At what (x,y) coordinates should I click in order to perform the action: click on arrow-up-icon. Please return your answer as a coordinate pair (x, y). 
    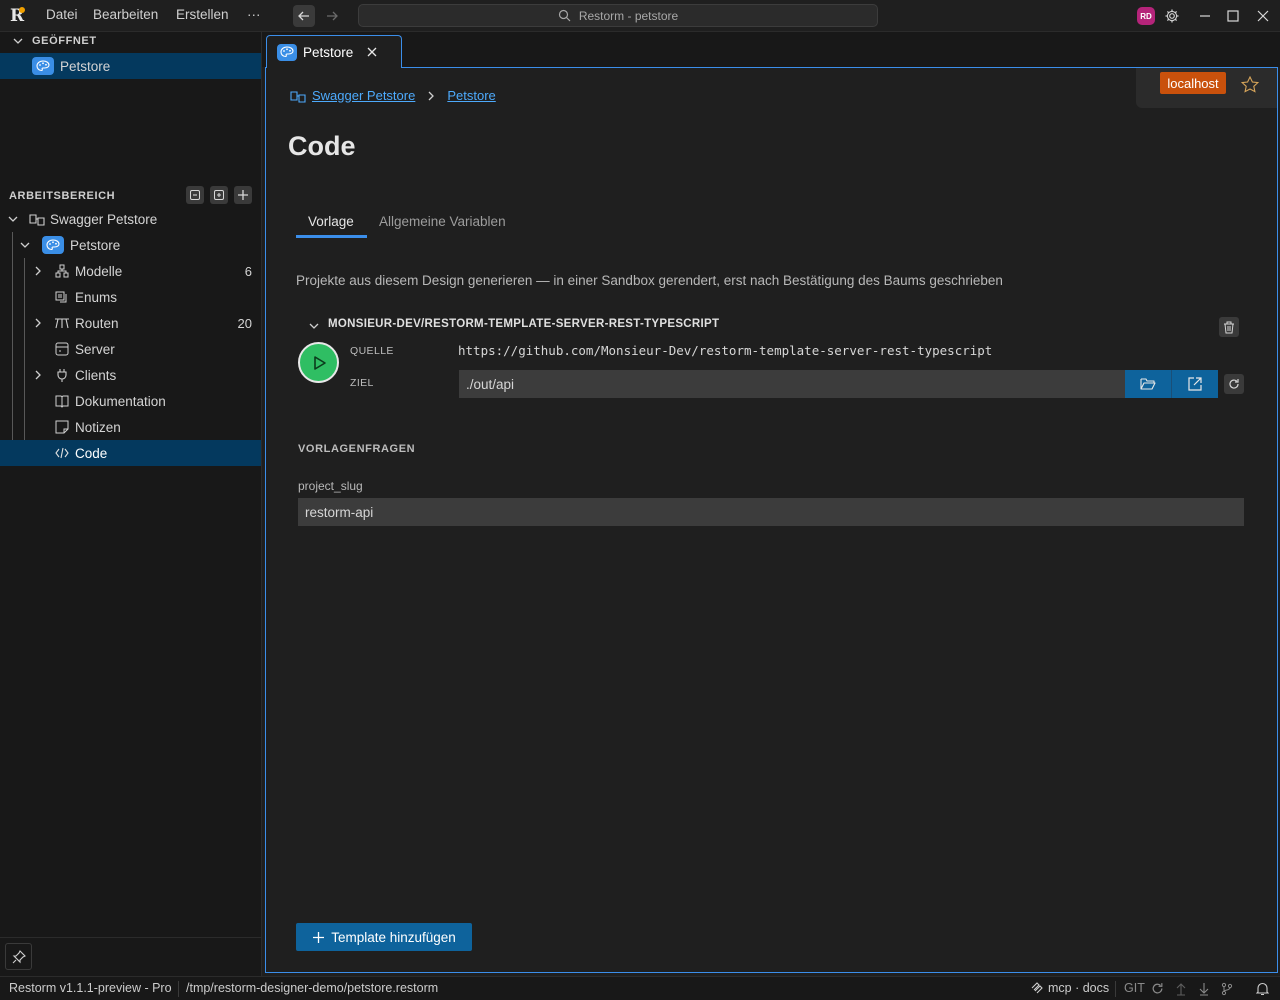
    Looking at the image, I should click on (1181, 989).